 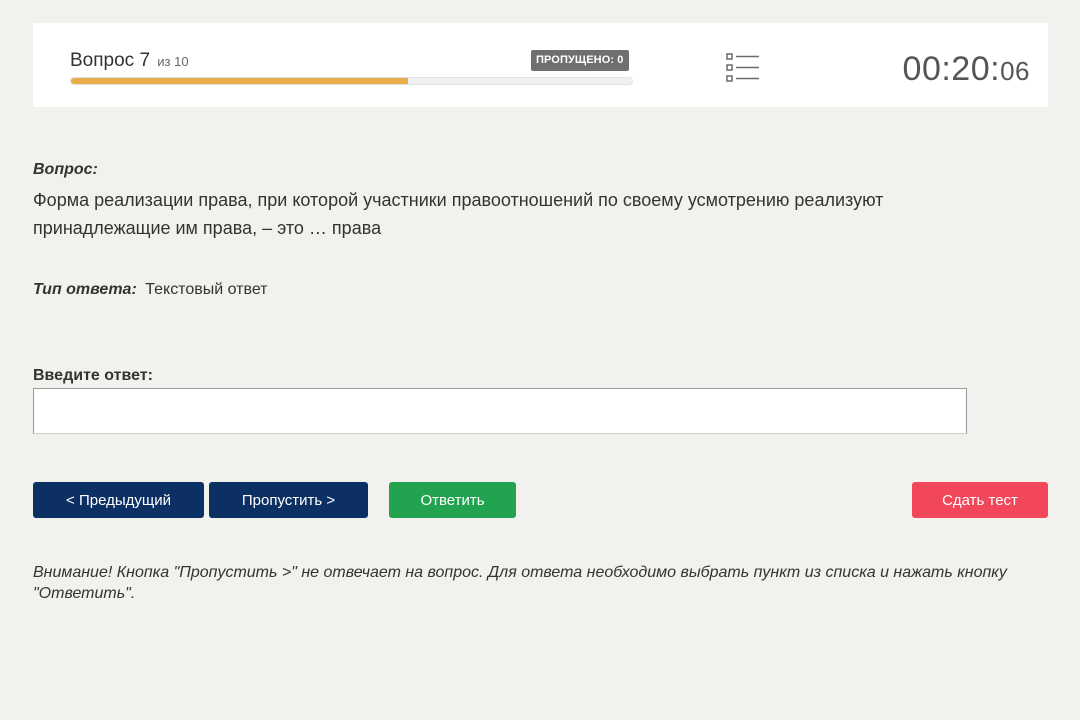 I want to click on question-total: из 10, so click(x=173, y=61).